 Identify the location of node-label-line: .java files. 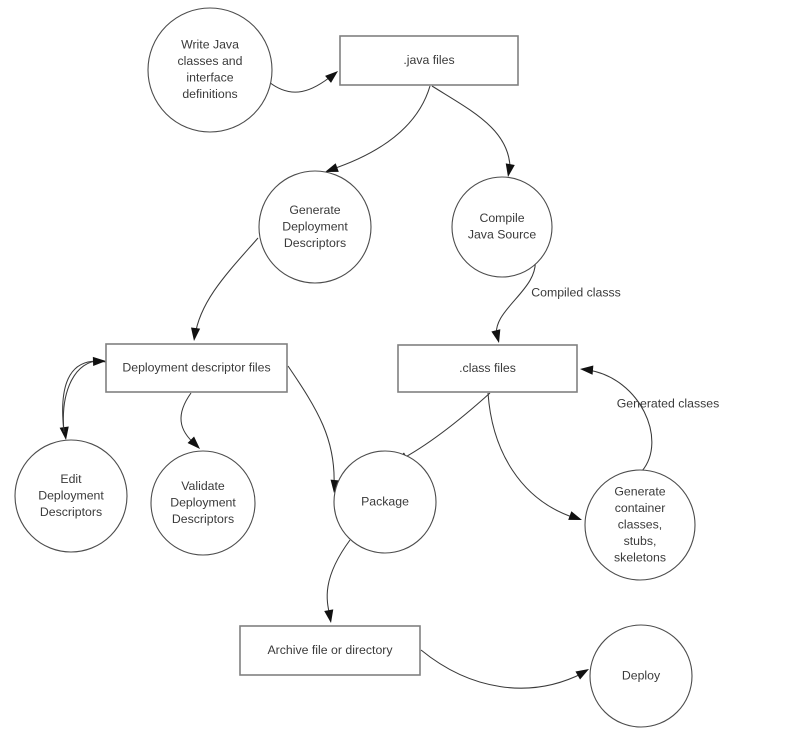
(428, 60).